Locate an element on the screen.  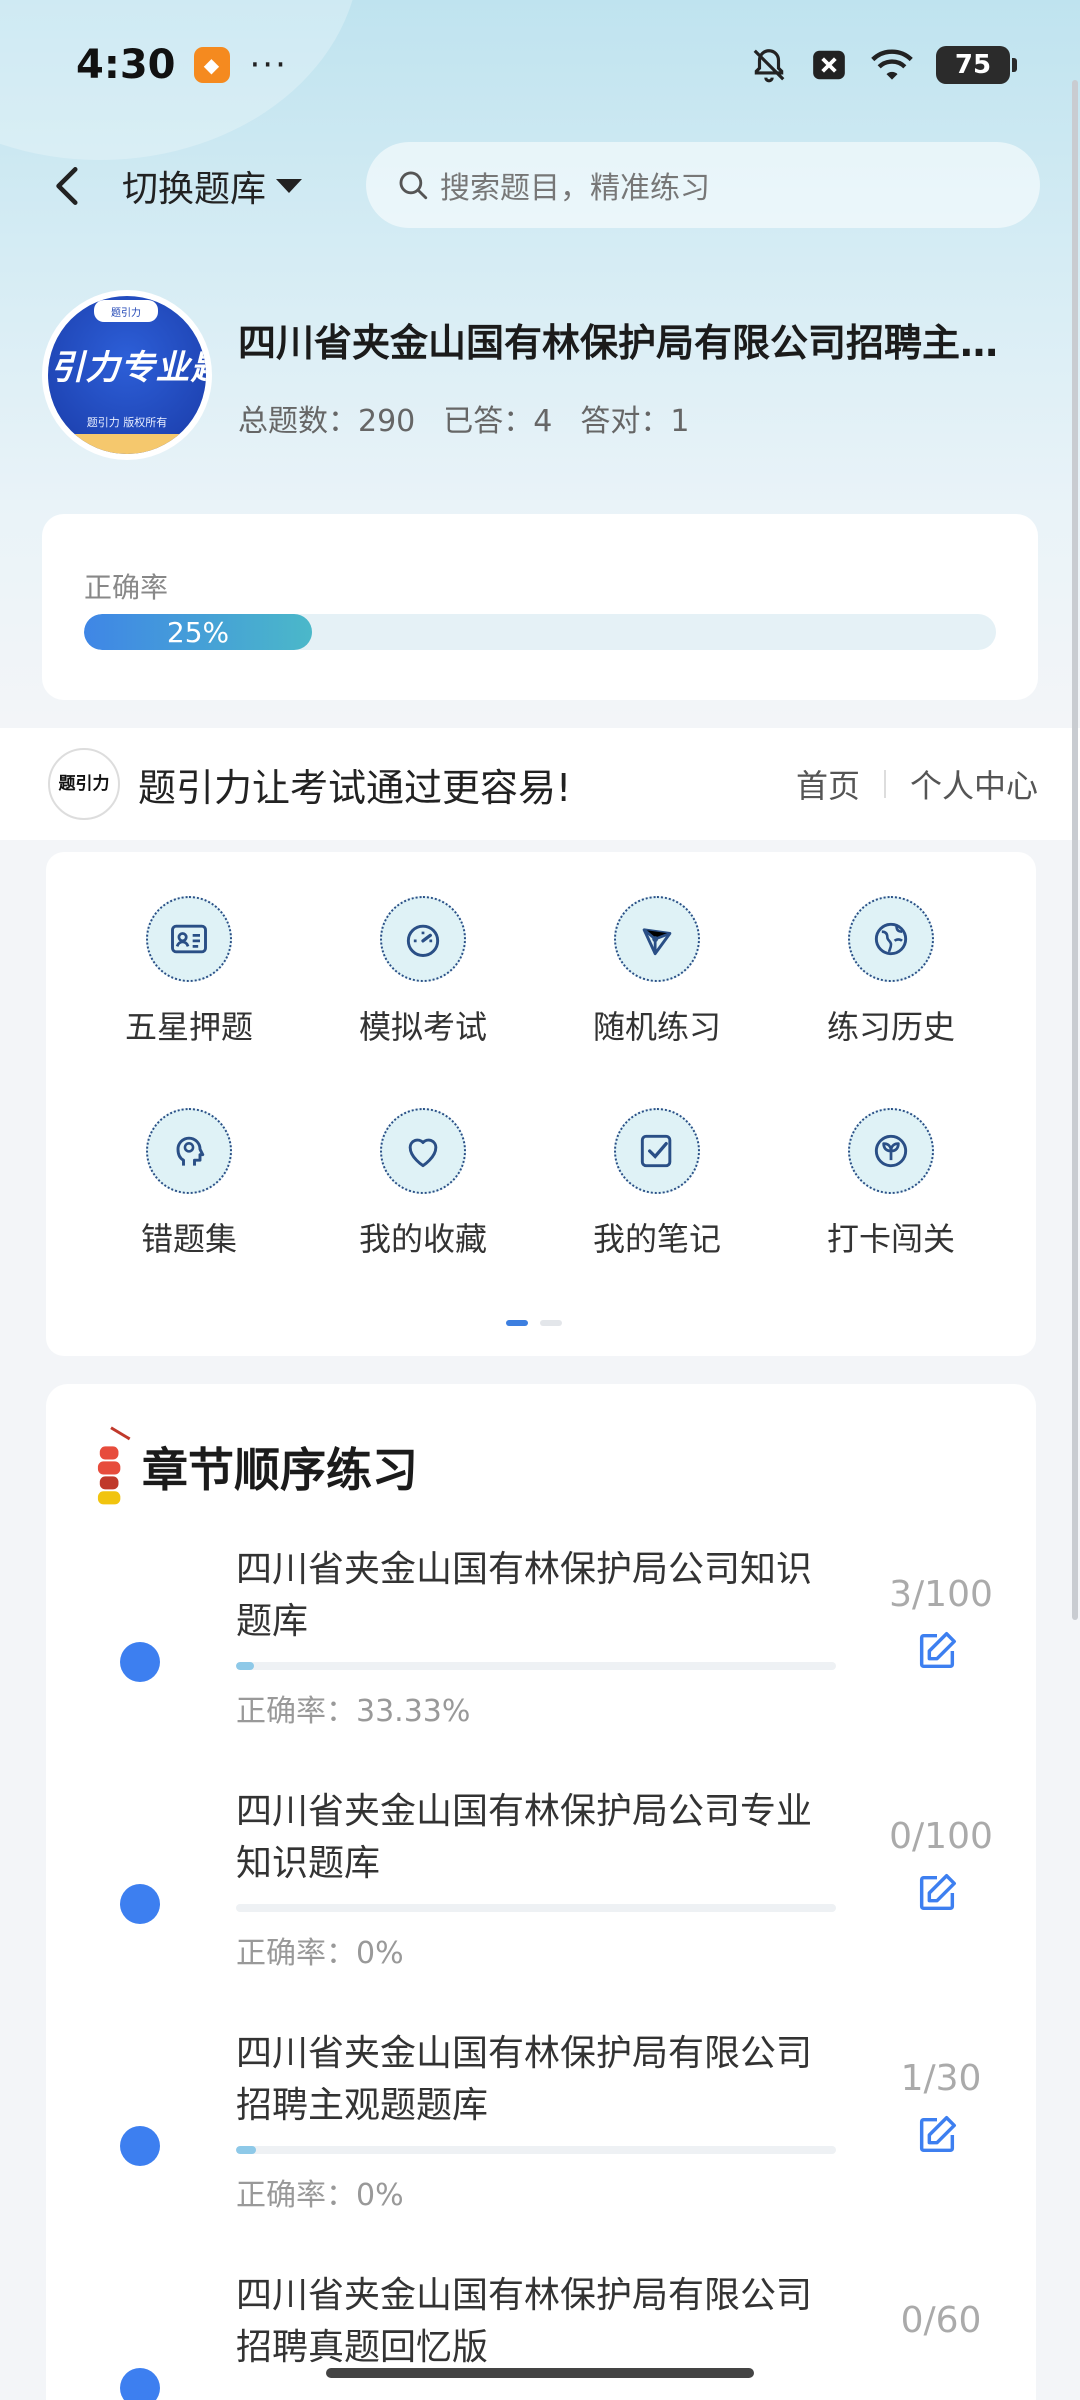
feature-label: 五星押题 is located at coordinates (188, 1027).